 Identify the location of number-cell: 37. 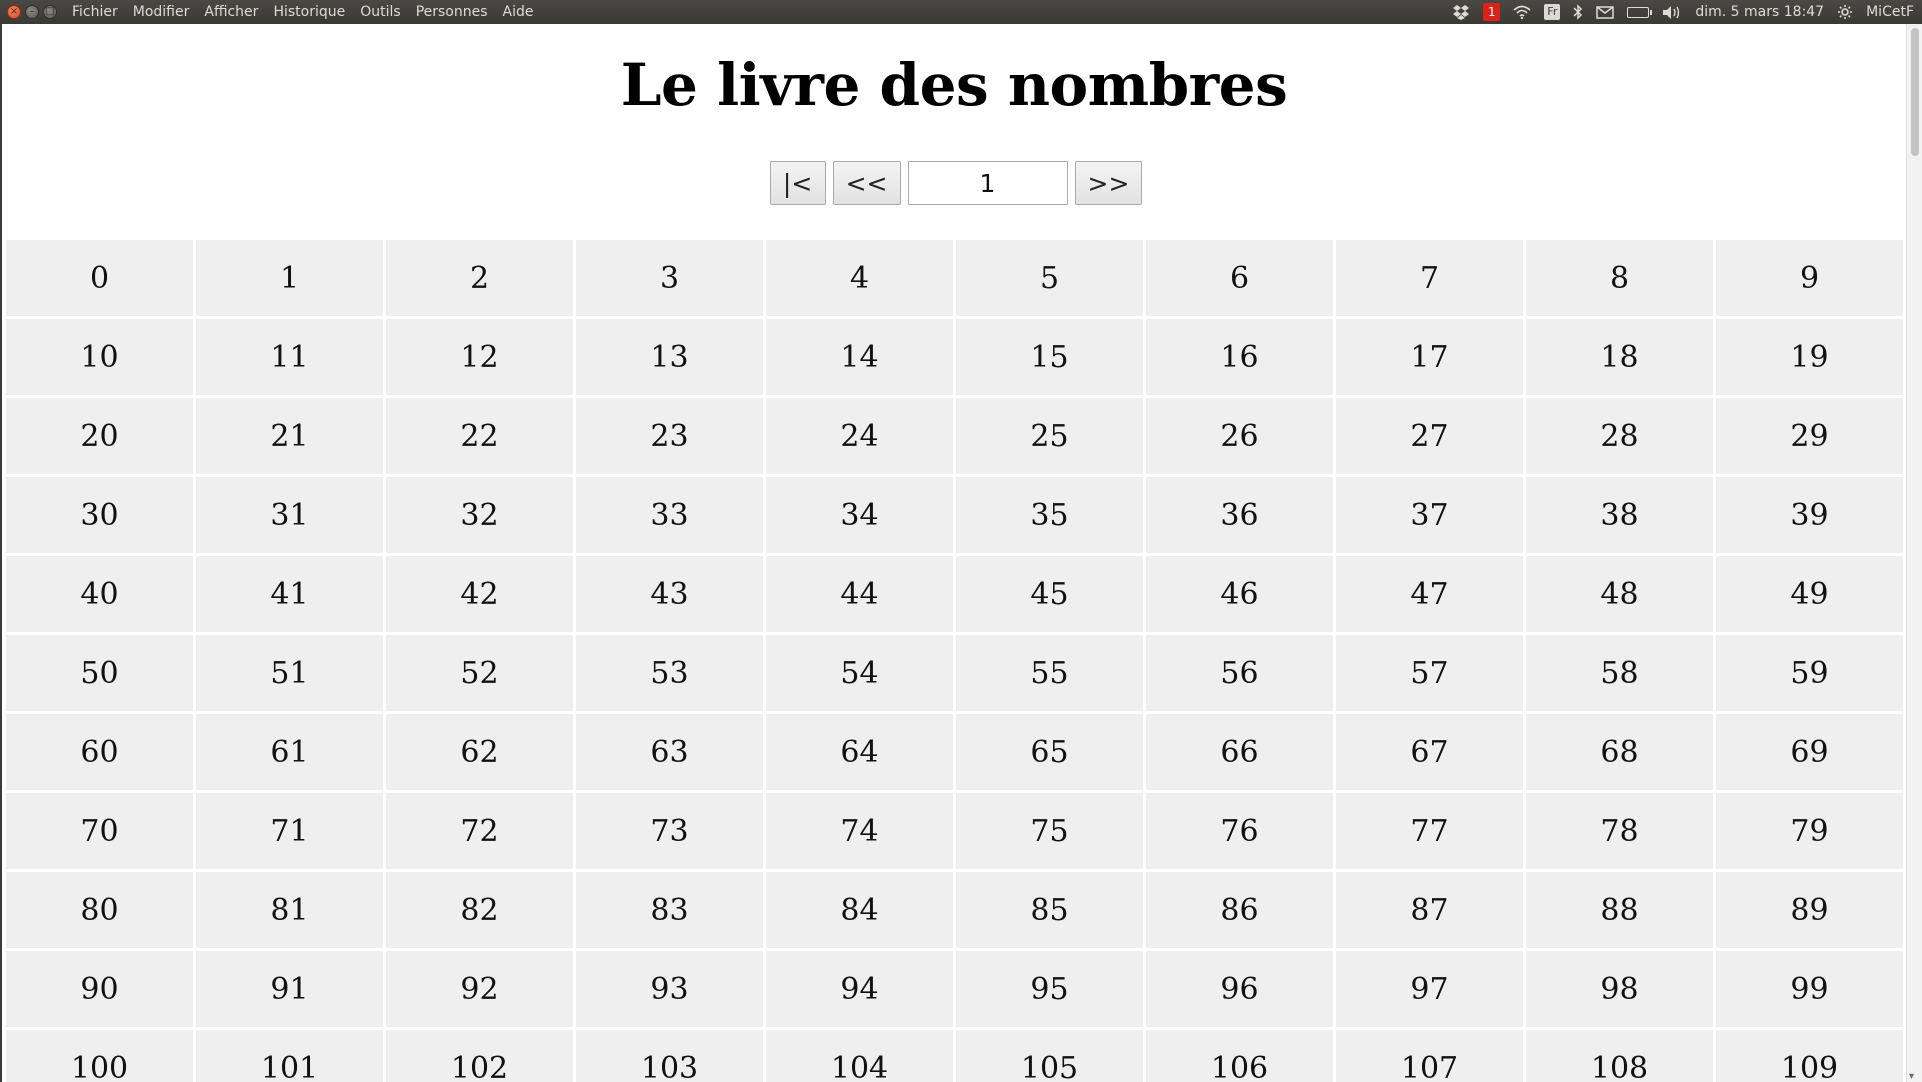
(1429, 515).